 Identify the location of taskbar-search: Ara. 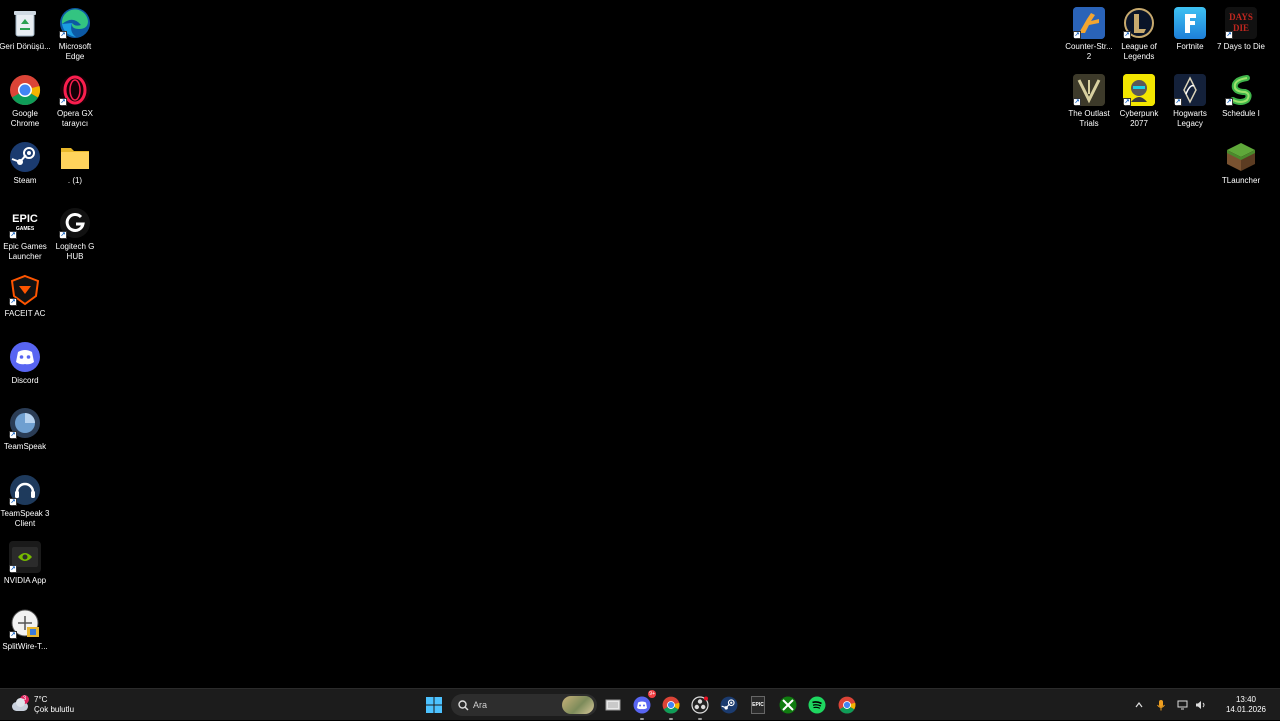
(524, 705).